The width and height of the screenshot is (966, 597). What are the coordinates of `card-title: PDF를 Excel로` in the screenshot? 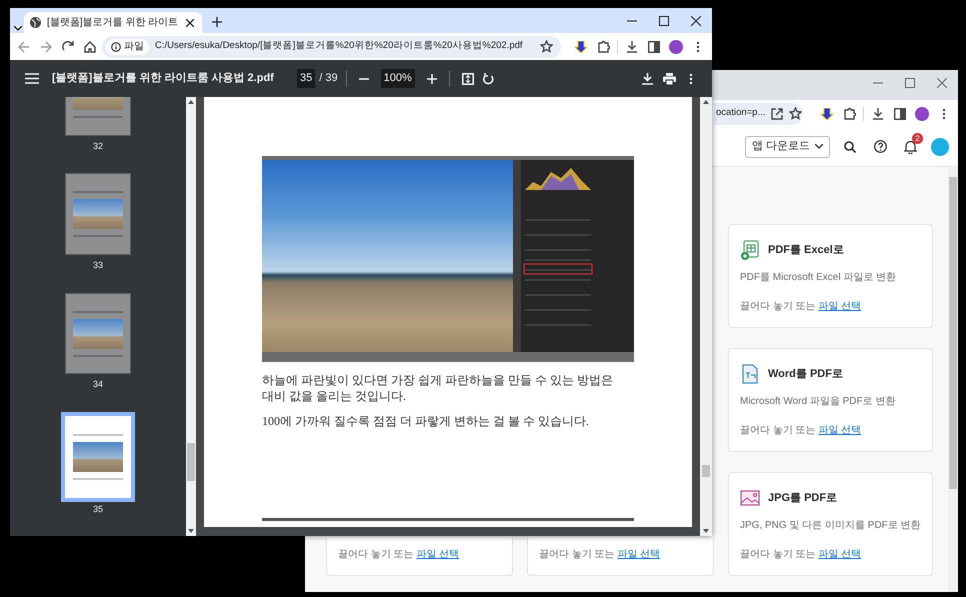 It's located at (806, 250).